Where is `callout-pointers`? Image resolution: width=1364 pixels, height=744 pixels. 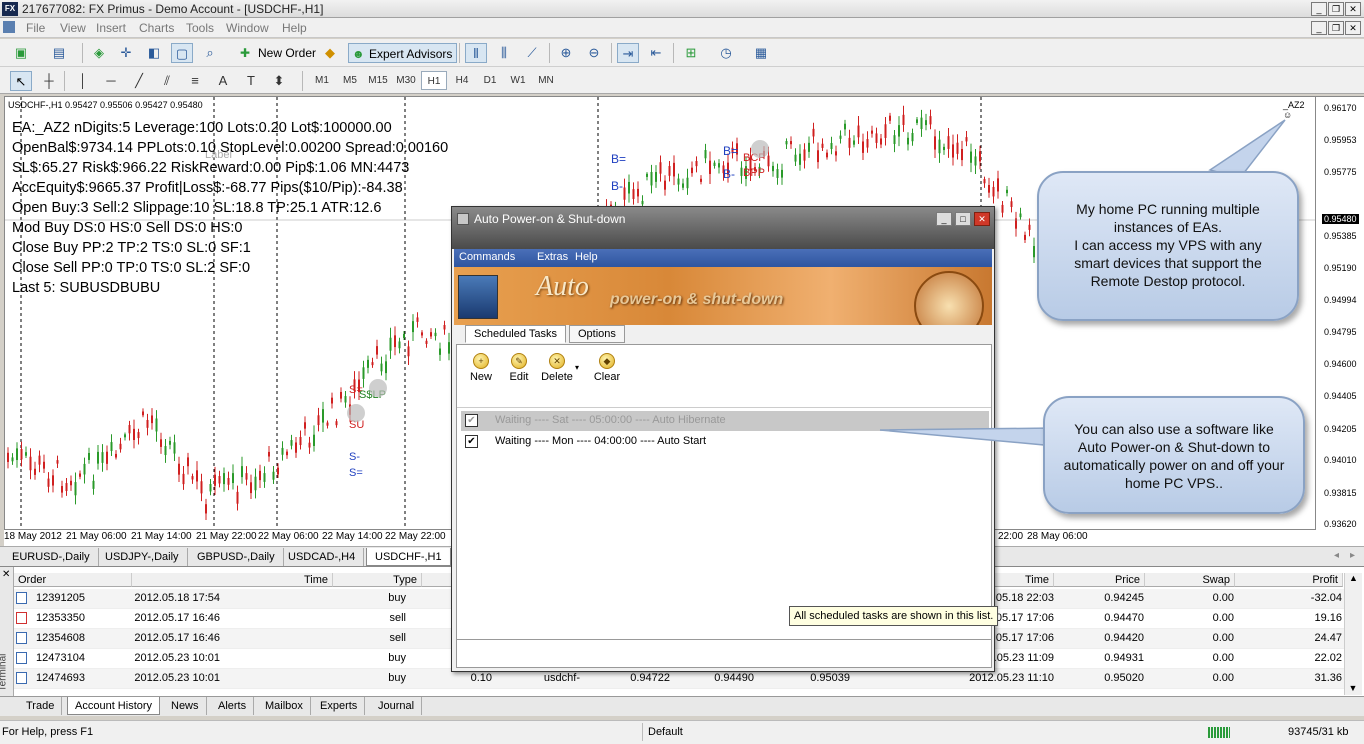
callout-pointers is located at coordinates (1082, 283).